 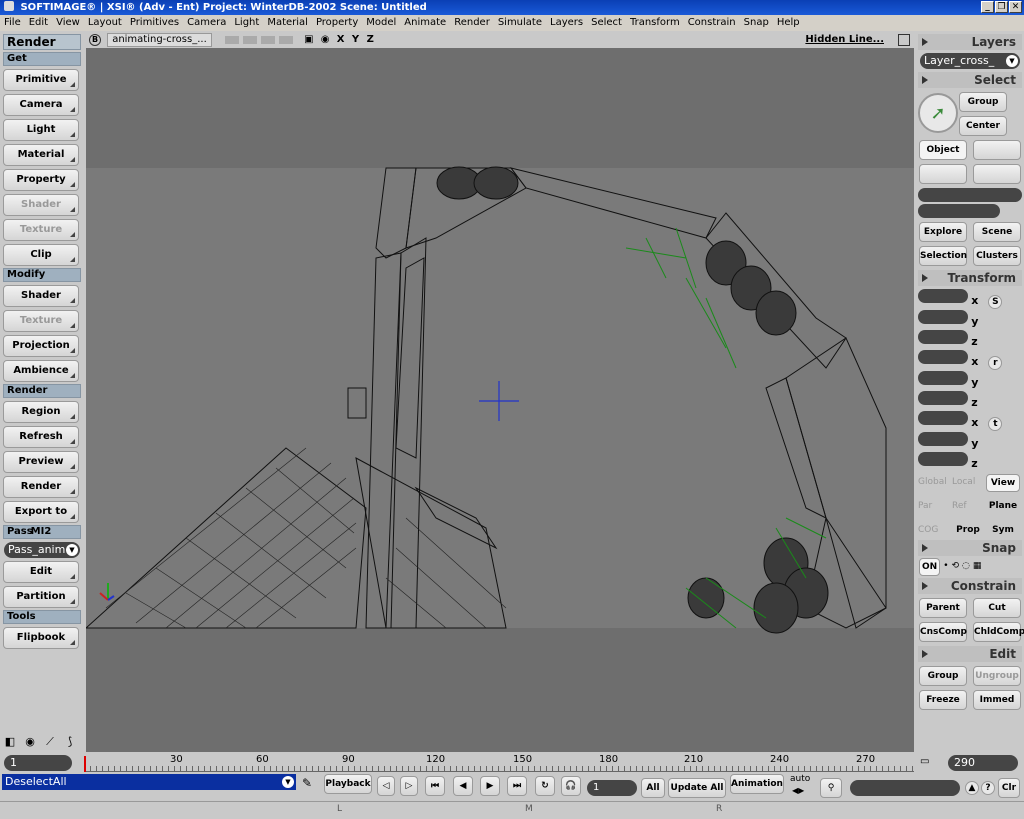 I want to click on param-down-icon: ?, so click(x=988, y=788).